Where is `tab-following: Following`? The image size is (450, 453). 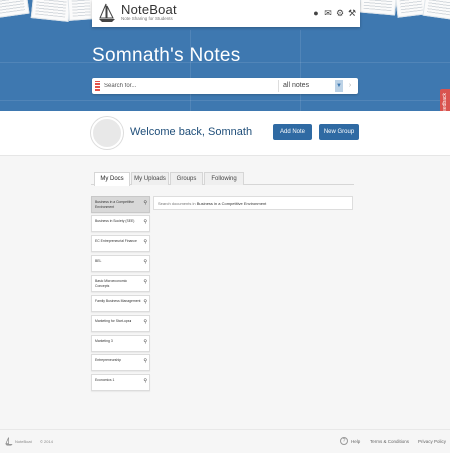 tab-following: Following is located at coordinates (224, 178).